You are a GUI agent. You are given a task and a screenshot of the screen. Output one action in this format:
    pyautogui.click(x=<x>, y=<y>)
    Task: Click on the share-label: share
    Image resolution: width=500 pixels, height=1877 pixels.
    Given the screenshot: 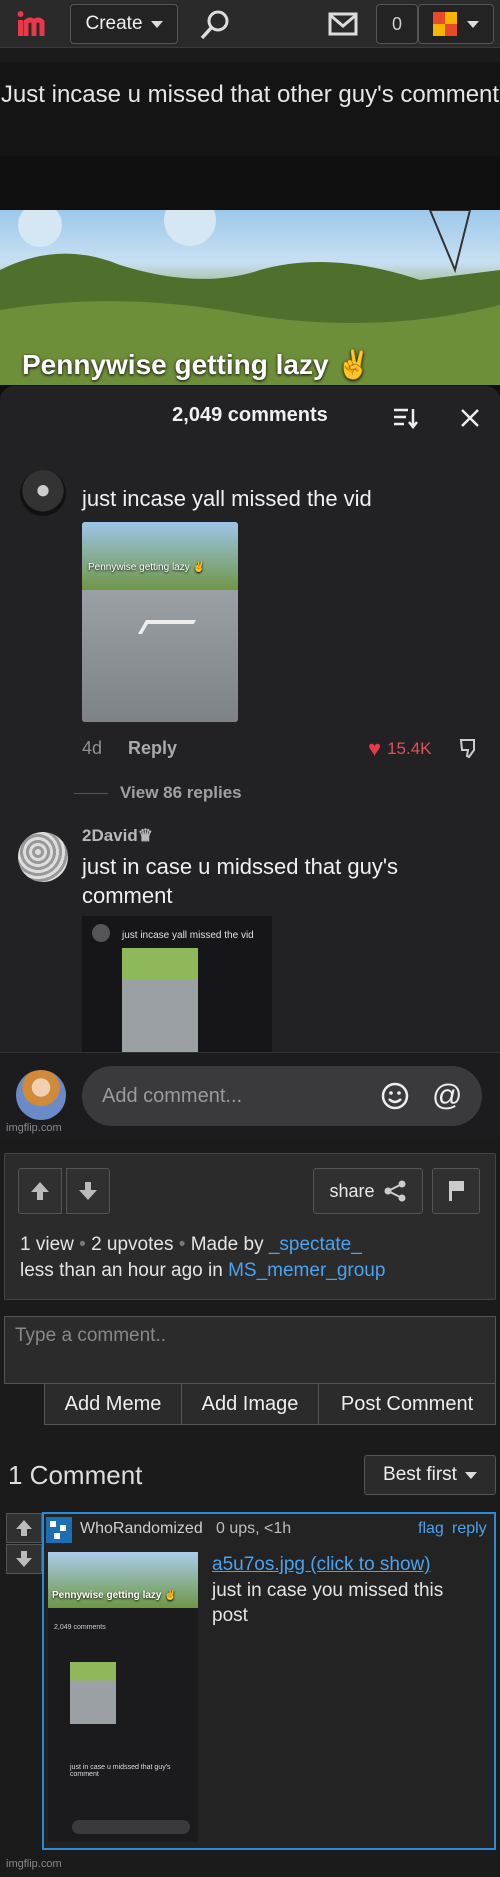 What is the action you would take?
    pyautogui.click(x=352, y=1190)
    